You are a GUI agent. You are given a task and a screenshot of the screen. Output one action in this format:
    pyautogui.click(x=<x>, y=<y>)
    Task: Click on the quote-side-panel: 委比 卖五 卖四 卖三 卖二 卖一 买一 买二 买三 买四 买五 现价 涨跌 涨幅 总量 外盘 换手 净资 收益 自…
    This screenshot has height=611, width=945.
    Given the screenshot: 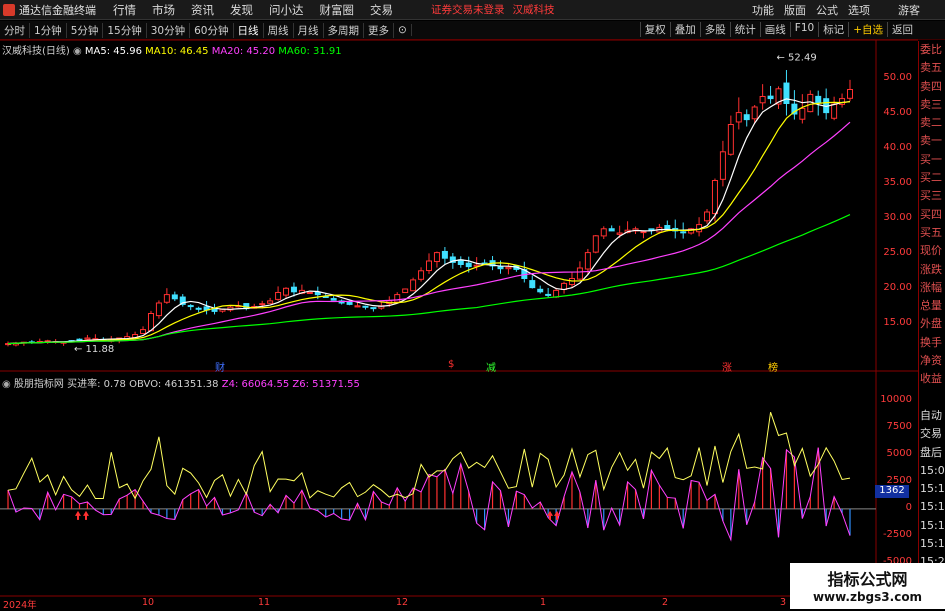 What is the action you would take?
    pyautogui.click(x=931, y=325)
    